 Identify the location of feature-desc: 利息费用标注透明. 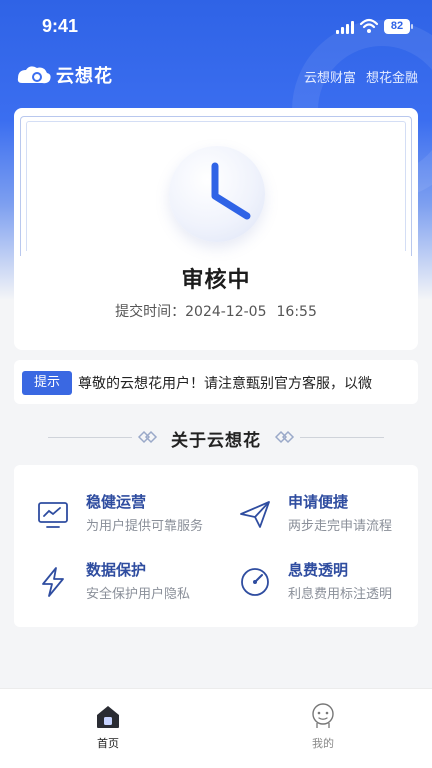
(340, 594).